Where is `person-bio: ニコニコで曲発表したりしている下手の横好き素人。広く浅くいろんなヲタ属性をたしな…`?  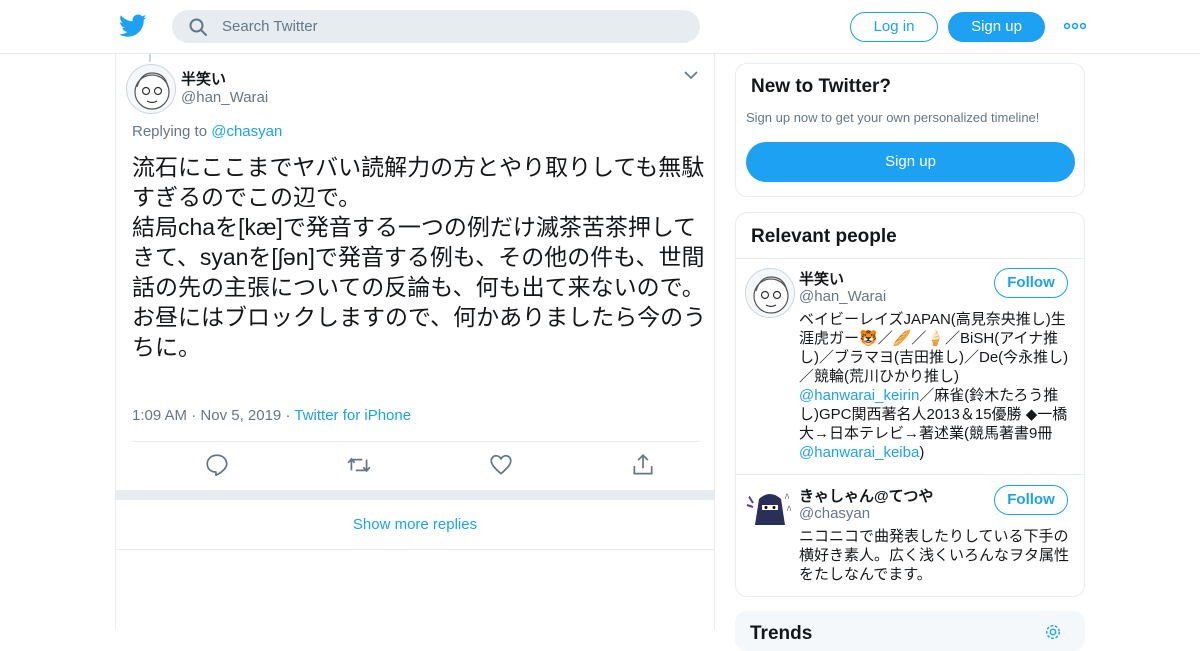 person-bio: ニコニコで曲発表したりしている下手の横好き素人。広く浅くいろんなヲタ属性をたしな… is located at coordinates (934, 555).